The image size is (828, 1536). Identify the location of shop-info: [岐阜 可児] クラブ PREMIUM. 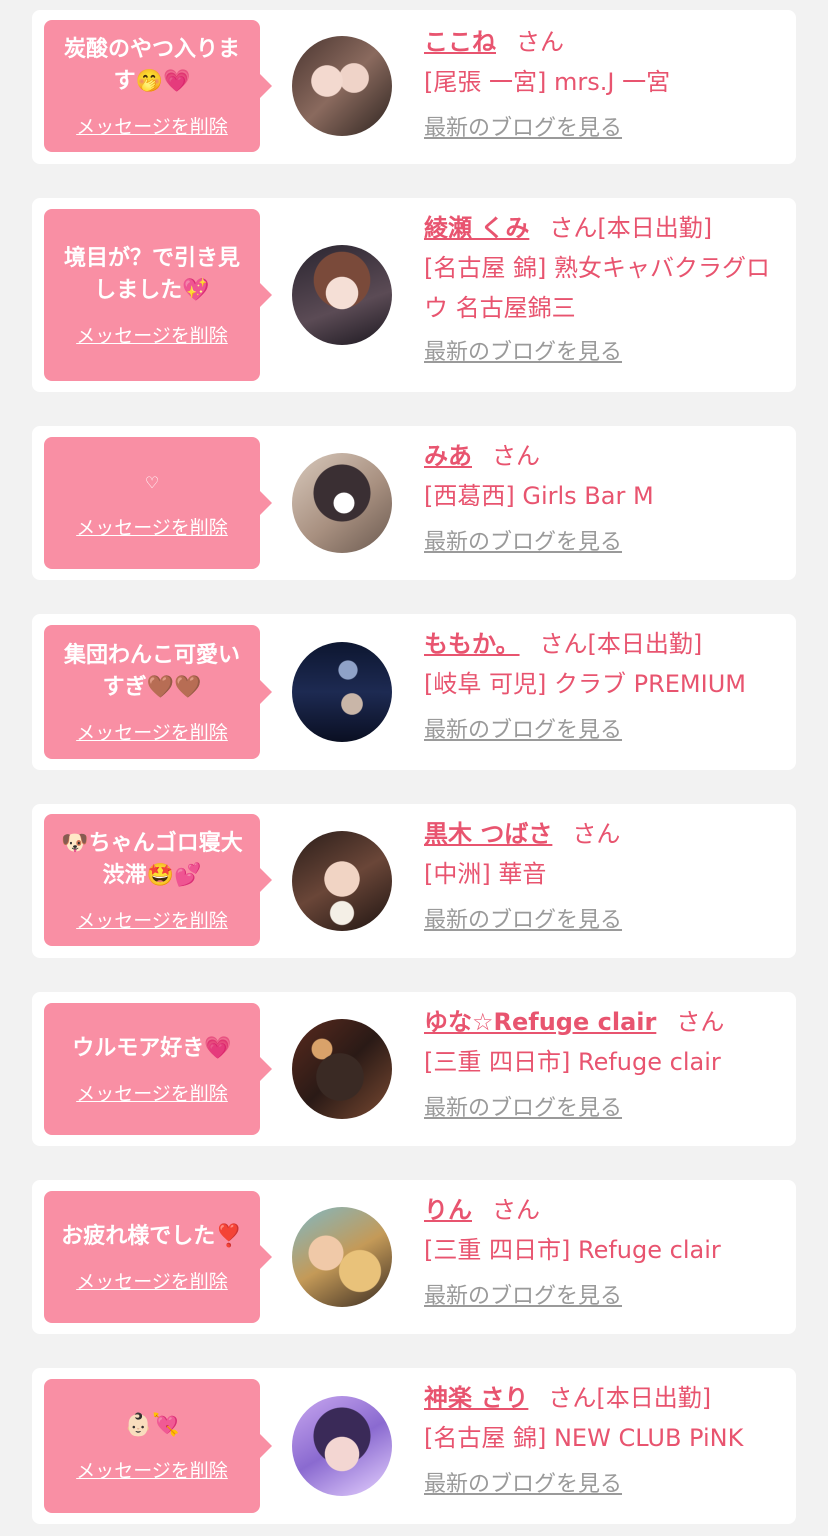
(585, 684).